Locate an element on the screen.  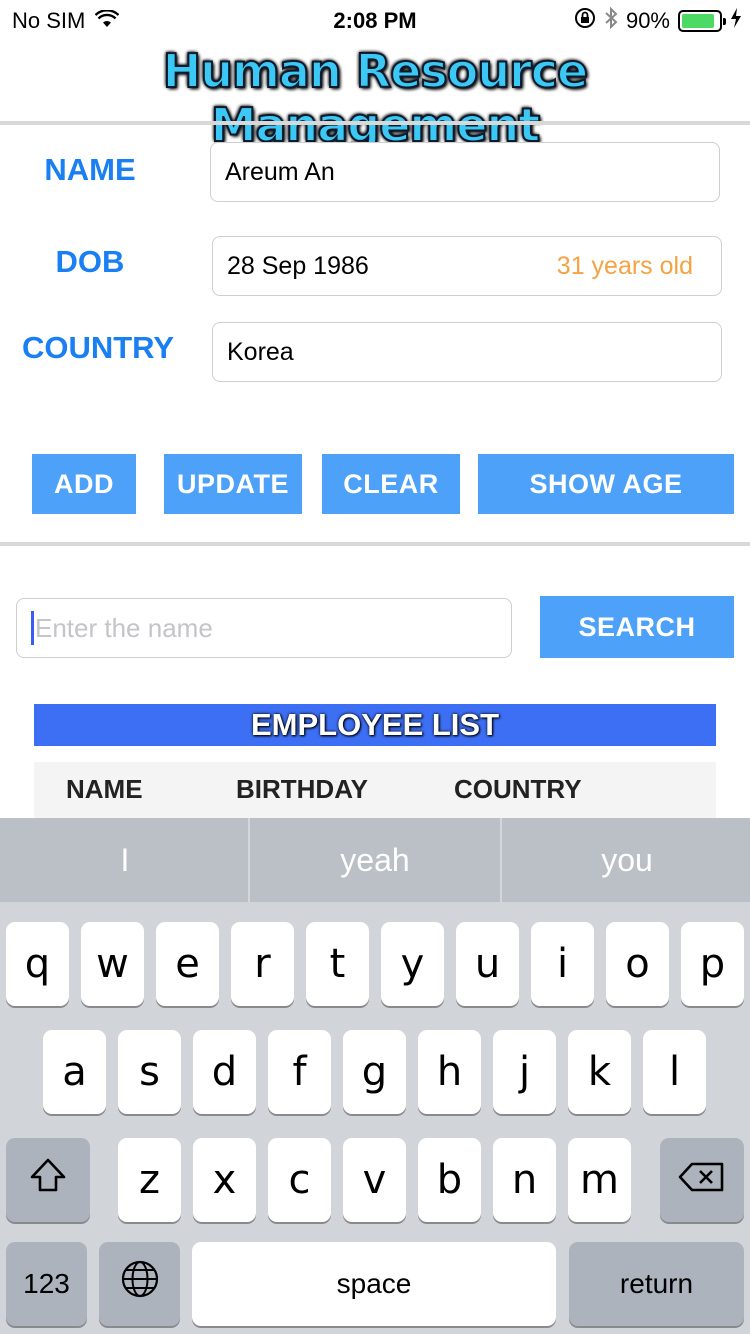
key-a: a is located at coordinates (74, 1072).